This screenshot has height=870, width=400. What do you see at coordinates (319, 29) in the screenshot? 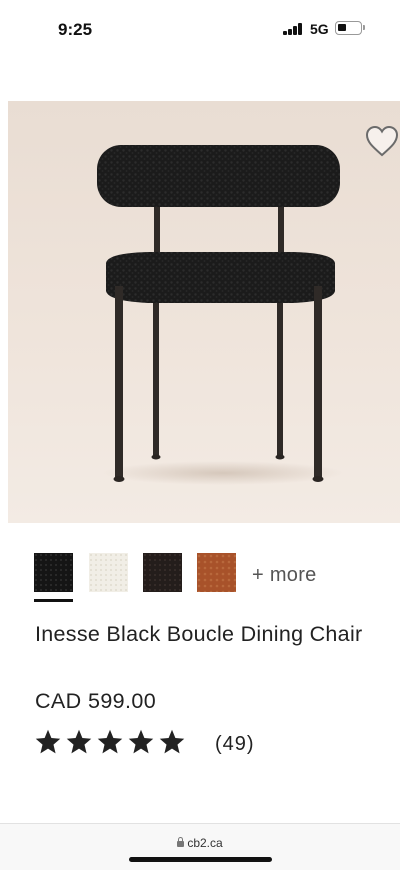
I see `network-type: 5G` at bounding box center [319, 29].